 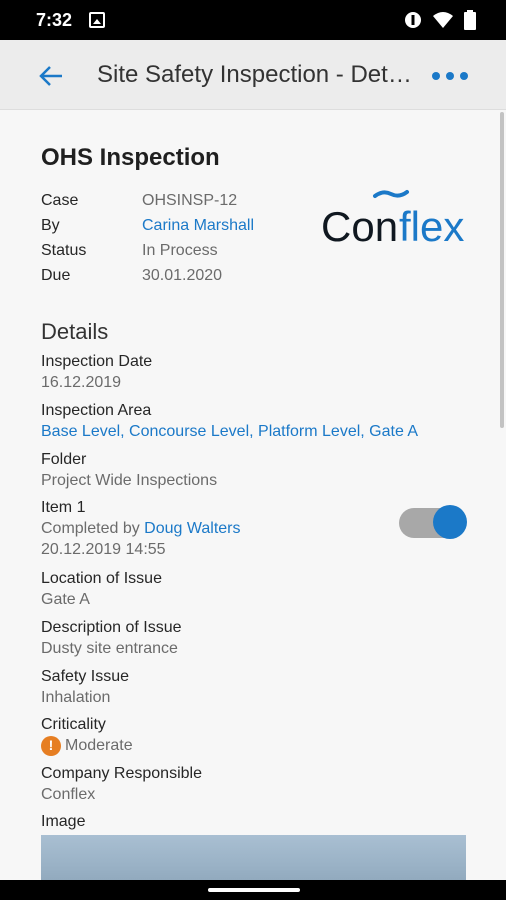 I want to click on summary-label: By, so click(x=50, y=225).